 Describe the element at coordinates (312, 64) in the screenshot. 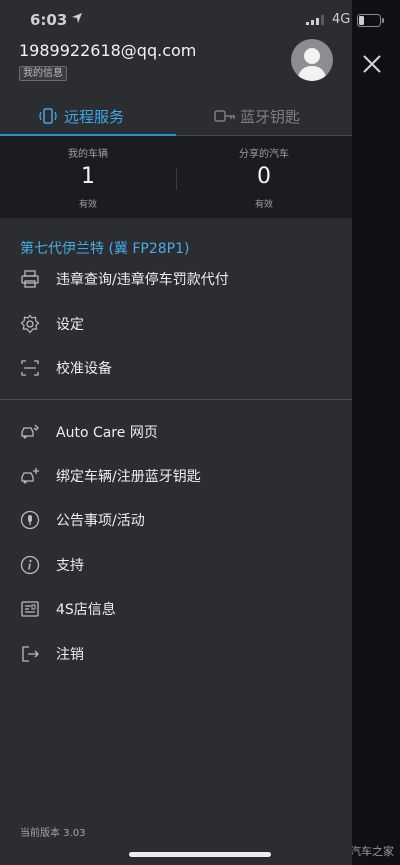

I see `user-silhouette-icon` at that location.